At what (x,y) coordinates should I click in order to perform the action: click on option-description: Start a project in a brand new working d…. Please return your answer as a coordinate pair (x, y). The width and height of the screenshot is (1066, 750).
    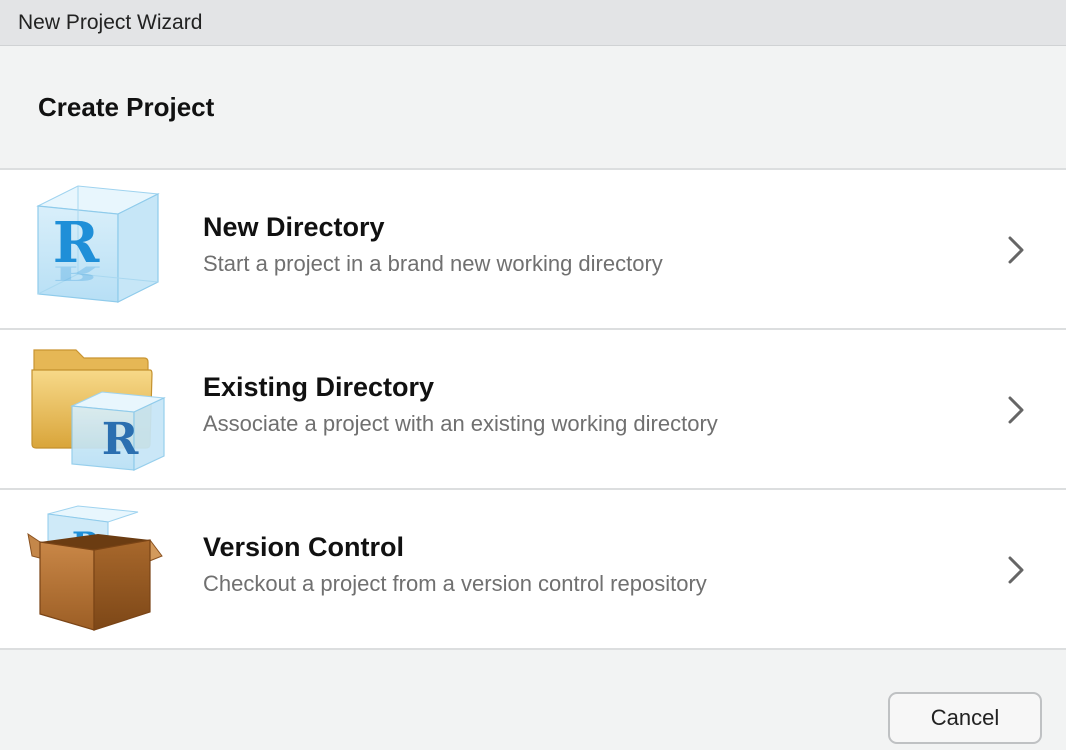
    Looking at the image, I should click on (433, 263).